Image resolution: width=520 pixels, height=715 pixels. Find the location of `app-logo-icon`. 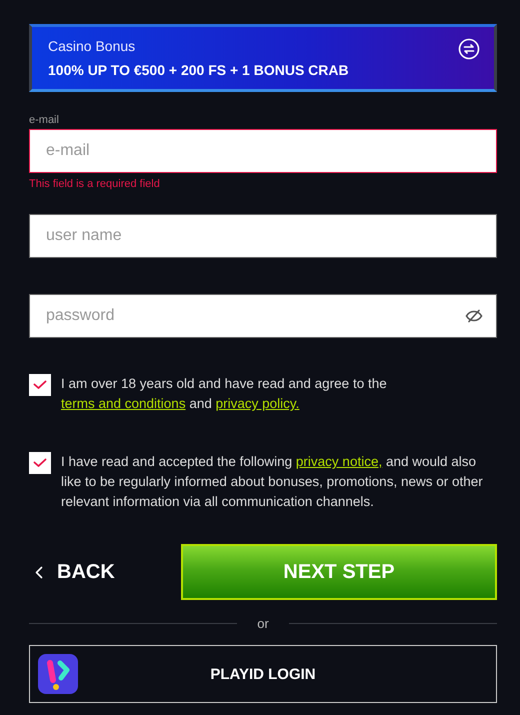

app-logo-icon is located at coordinates (58, 674).